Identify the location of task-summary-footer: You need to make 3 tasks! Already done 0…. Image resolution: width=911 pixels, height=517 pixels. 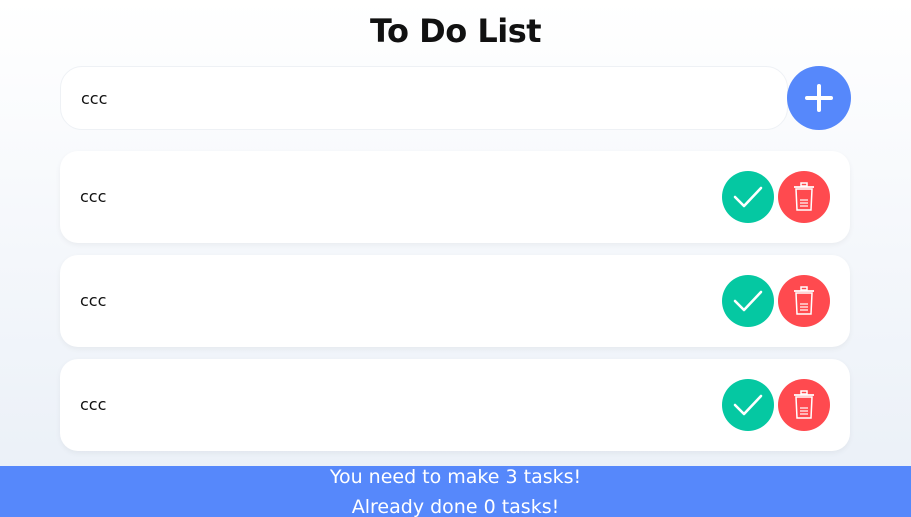
(455, 491).